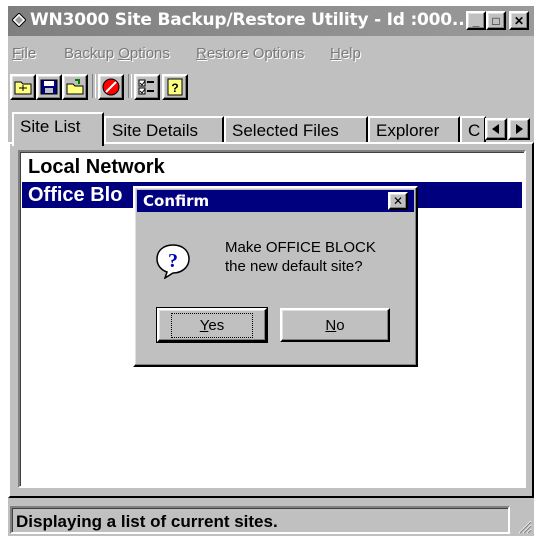 This screenshot has width=540, height=540. Describe the element at coordinates (260, 520) in the screenshot. I see `status-text: Displaying a list of current sites.` at that location.